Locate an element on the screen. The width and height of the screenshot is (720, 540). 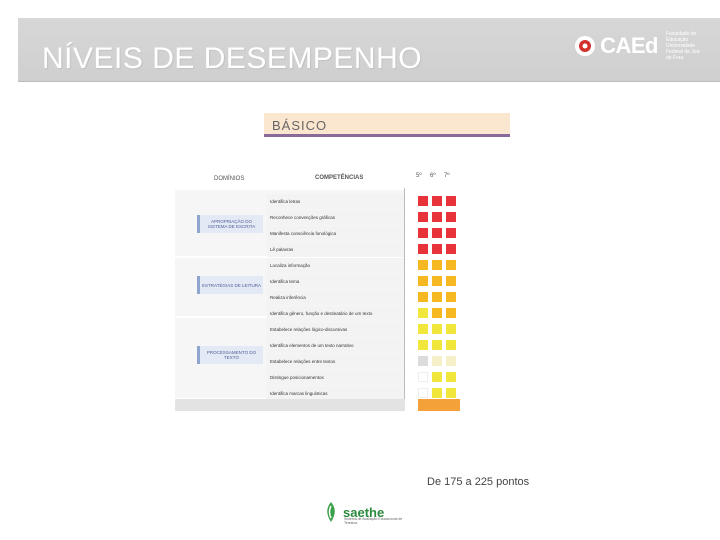
col-head-grade-6: 6º is located at coordinates (433, 176).